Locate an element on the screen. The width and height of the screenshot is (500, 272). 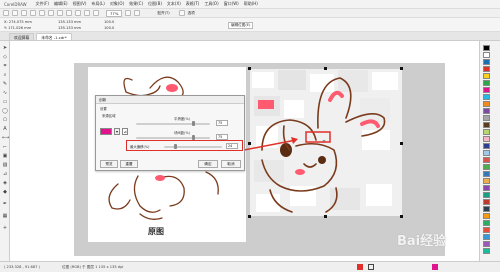
smoothness-slider is located at coordinates (173, 124).